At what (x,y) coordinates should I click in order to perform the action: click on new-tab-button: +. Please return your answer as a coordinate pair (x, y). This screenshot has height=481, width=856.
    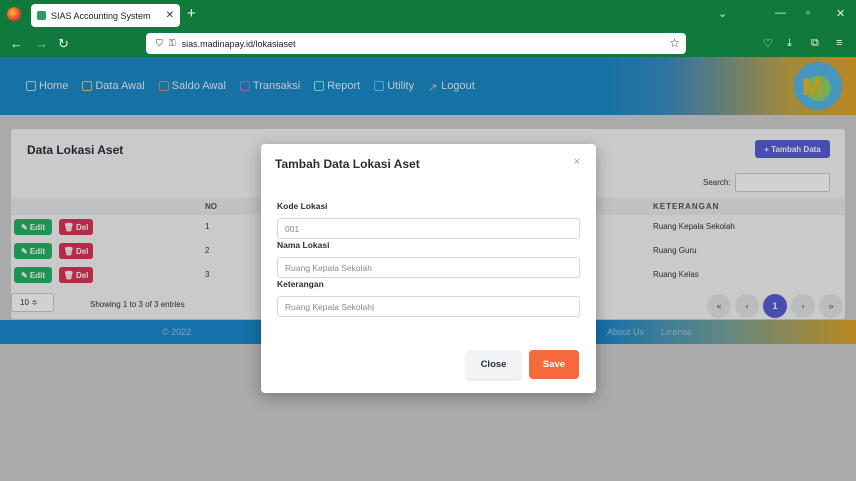
    Looking at the image, I should click on (191, 13).